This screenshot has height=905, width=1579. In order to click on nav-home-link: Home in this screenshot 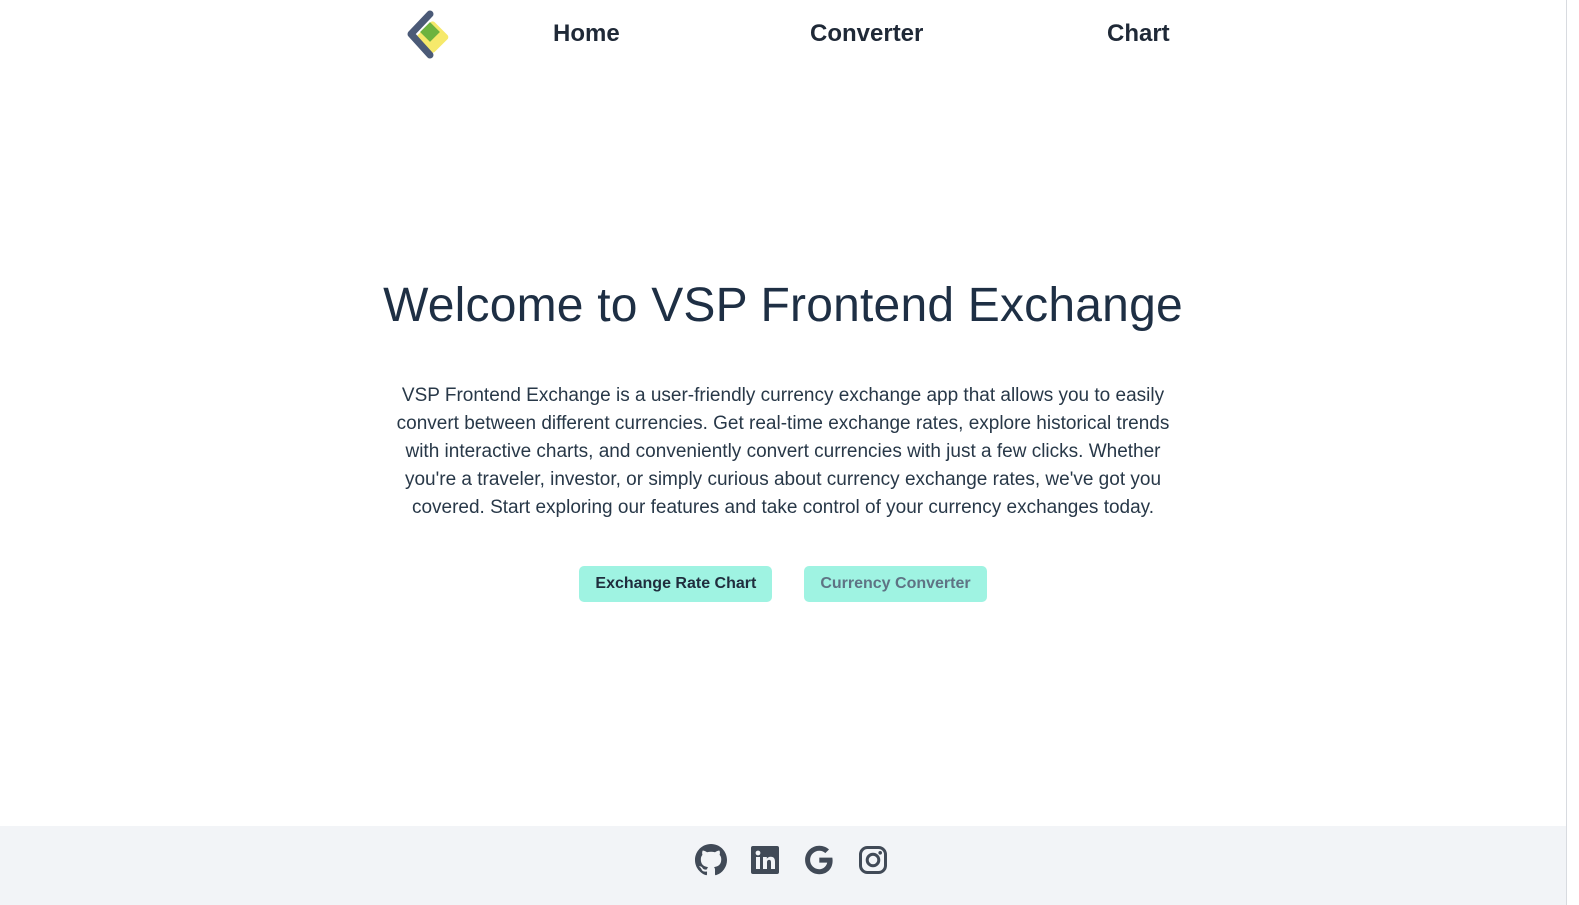, I will do `click(586, 34)`.